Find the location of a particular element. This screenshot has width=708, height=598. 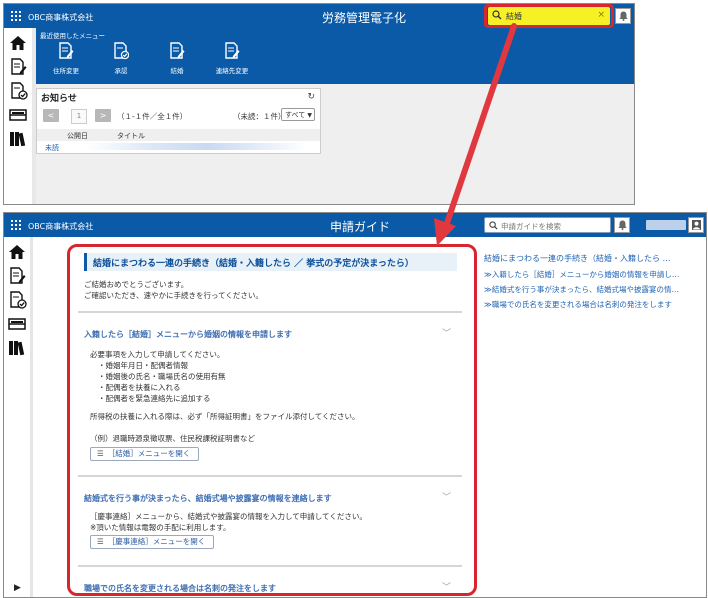

guide-search-input: 申請ガイドを検索 is located at coordinates (547, 225).